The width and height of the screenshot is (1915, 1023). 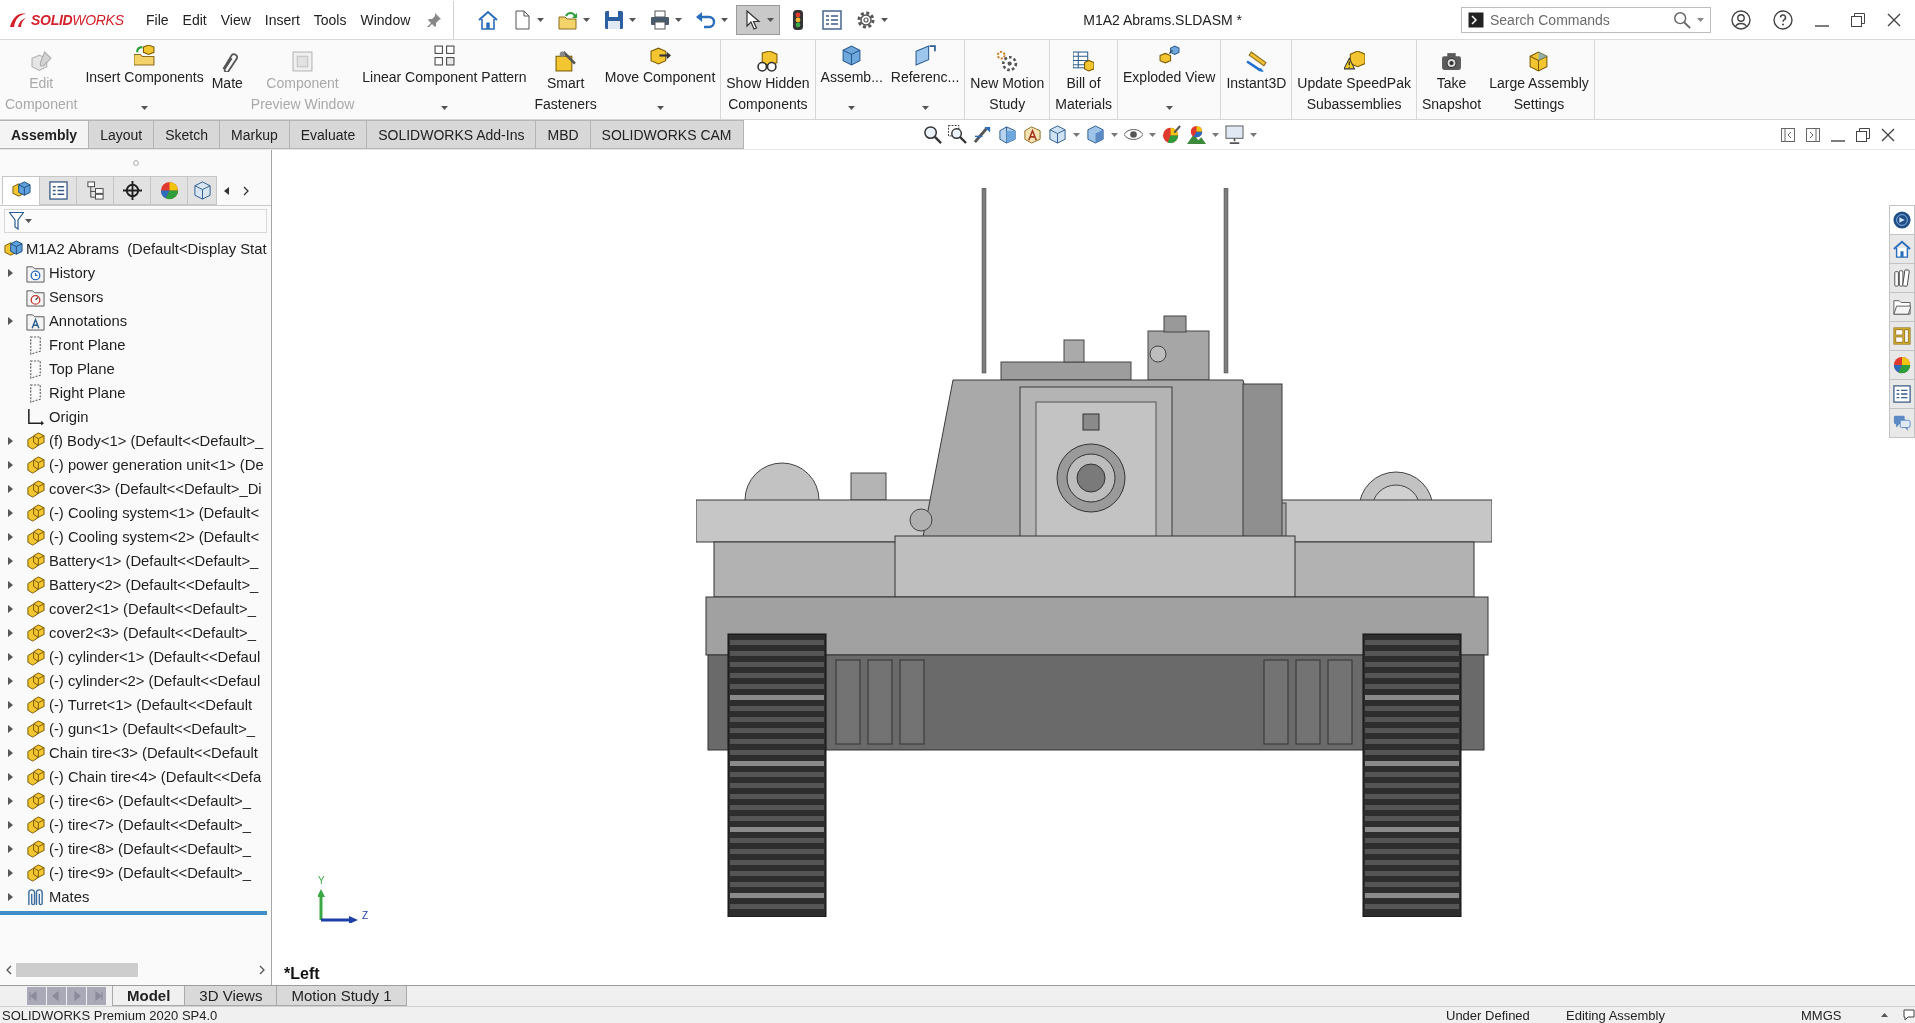 I want to click on previous-view-icon, so click(x=982, y=134).